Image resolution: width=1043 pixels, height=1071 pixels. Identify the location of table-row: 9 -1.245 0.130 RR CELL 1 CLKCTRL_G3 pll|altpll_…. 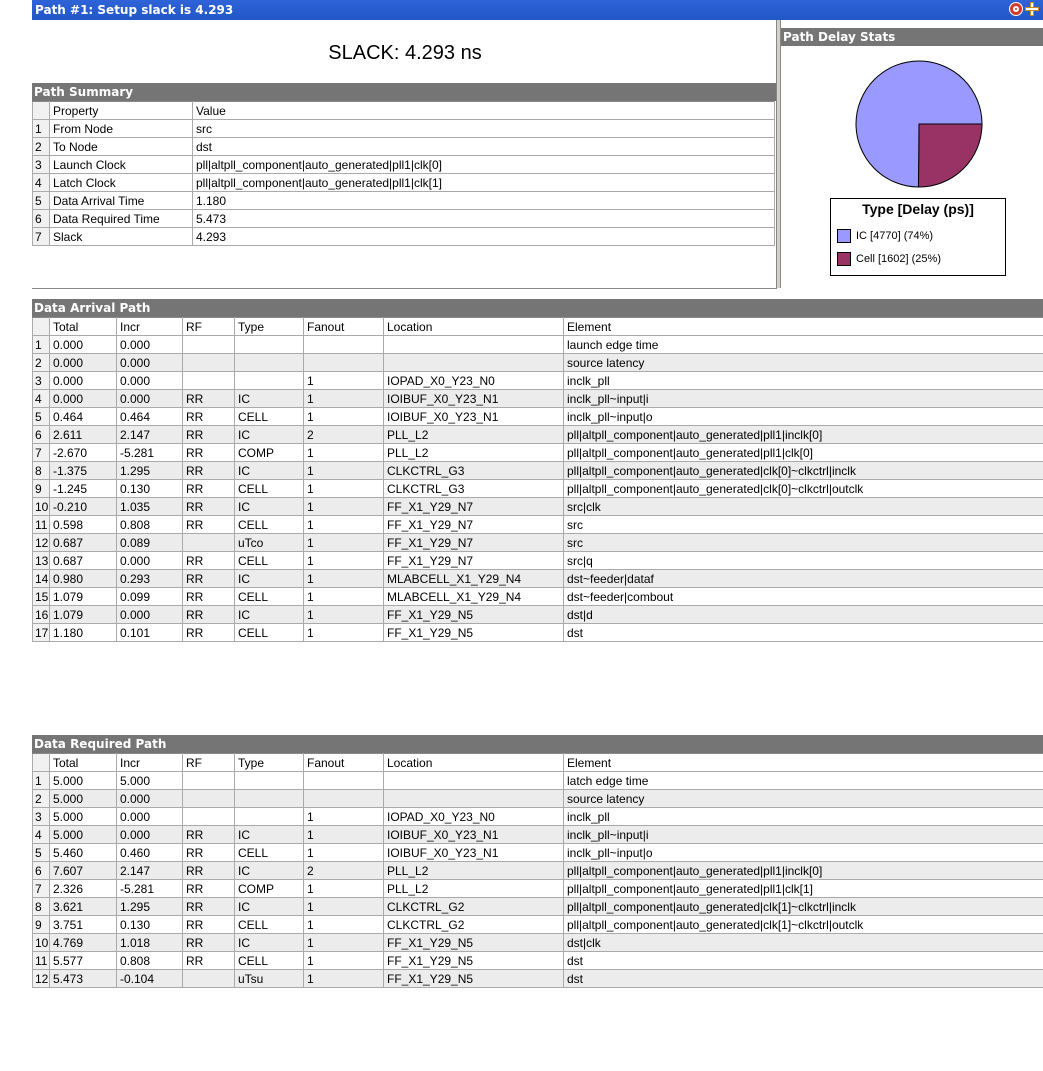
(537, 488).